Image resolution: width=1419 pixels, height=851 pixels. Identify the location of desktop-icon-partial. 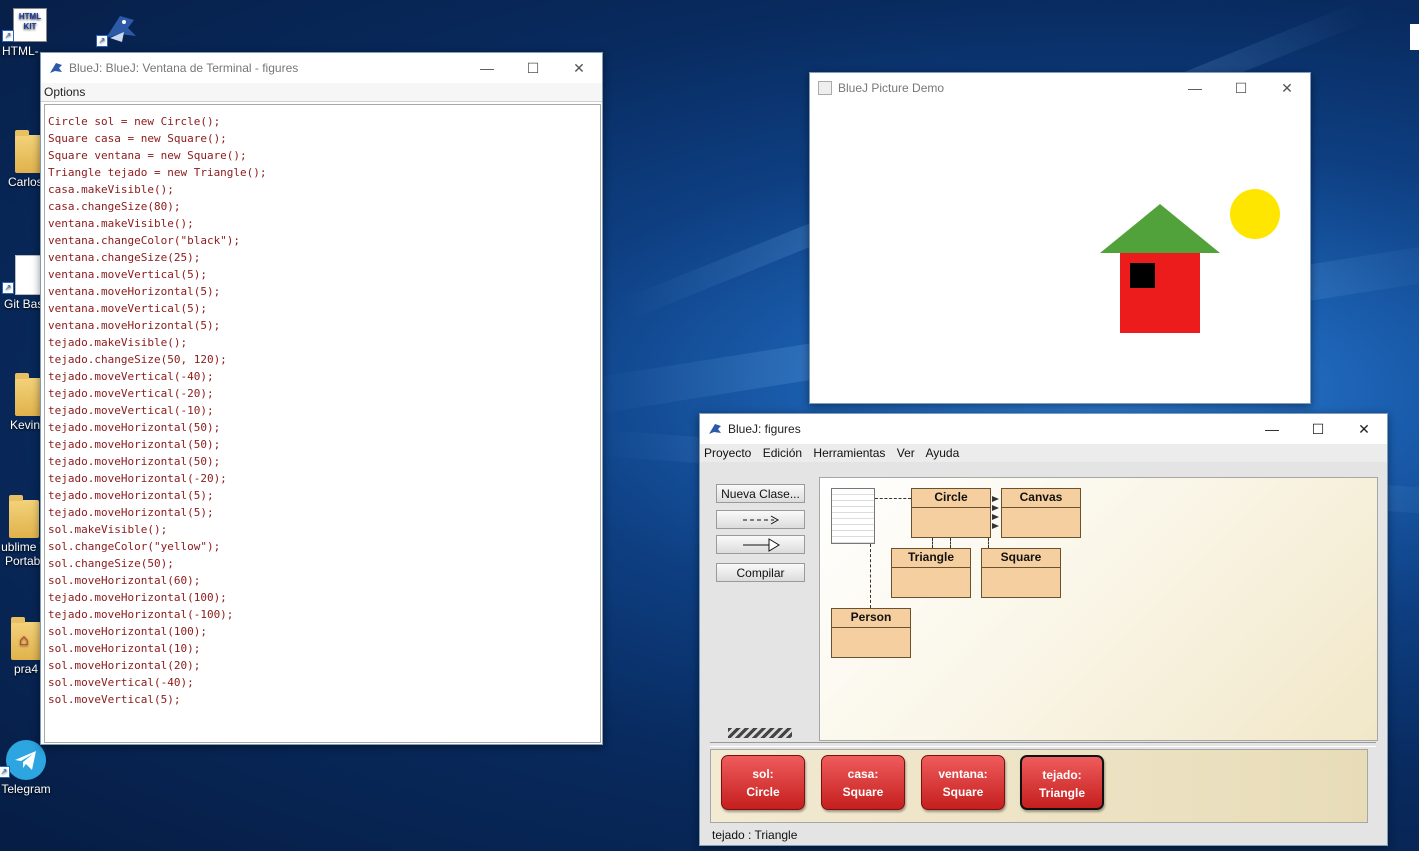
(1414, 37).